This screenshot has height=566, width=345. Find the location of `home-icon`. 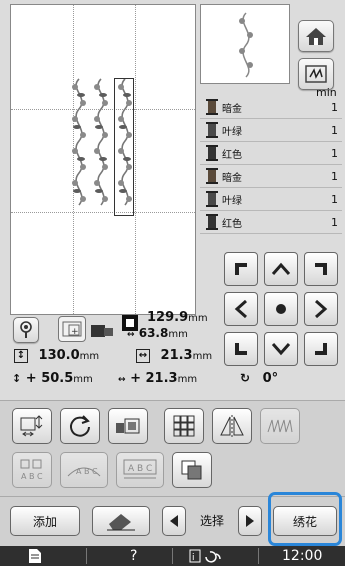

home-icon is located at coordinates (316, 36).